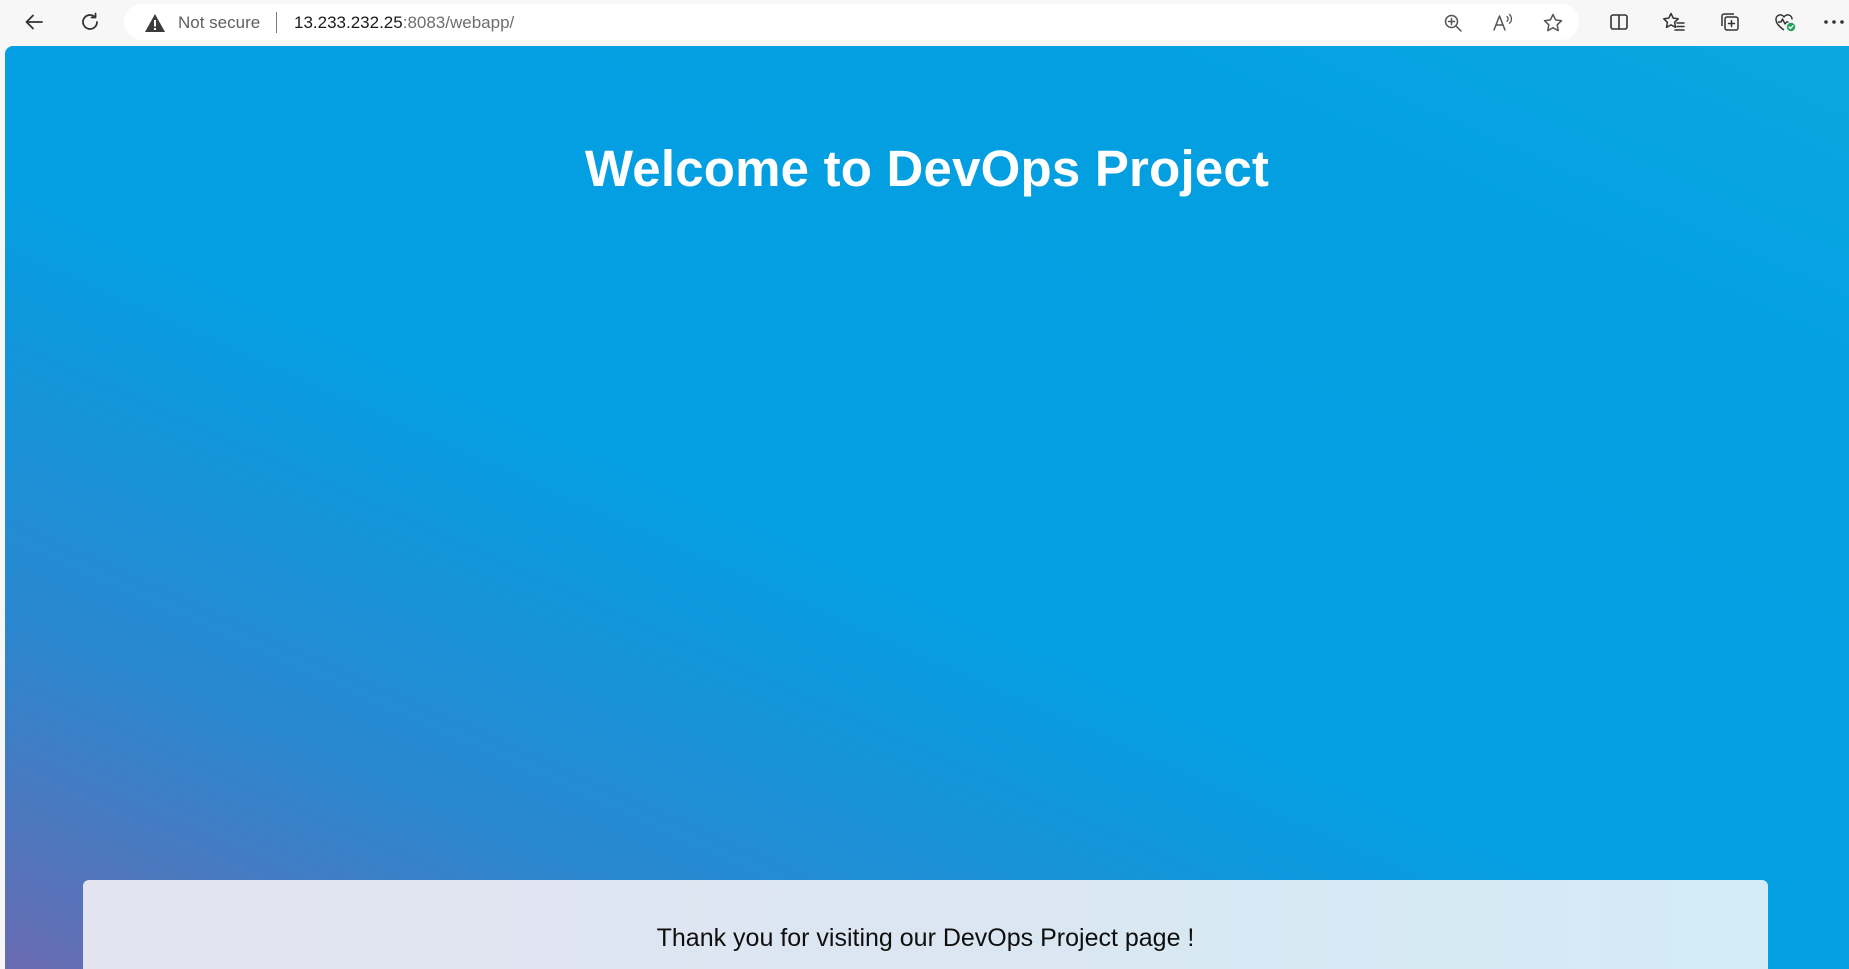 This screenshot has height=969, width=1849. I want to click on more-menu-icon, so click(1834, 22).